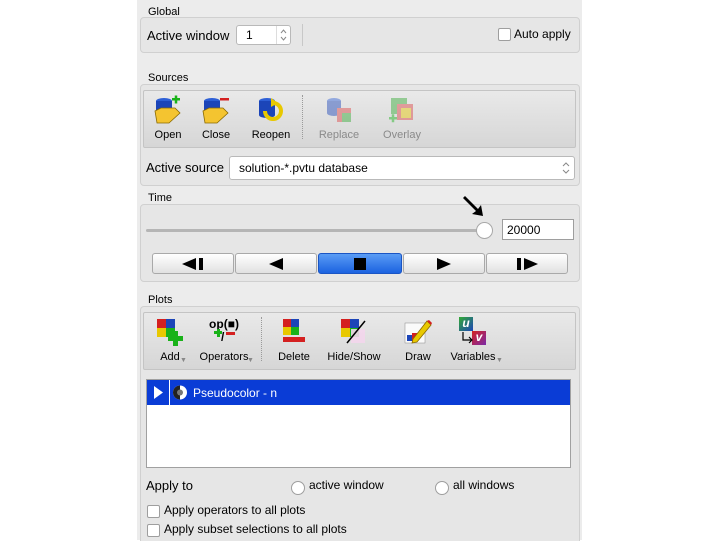 This screenshot has width=720, height=541. What do you see at coordinates (504, 34) in the screenshot?
I see `auto-apply-checkbox` at bounding box center [504, 34].